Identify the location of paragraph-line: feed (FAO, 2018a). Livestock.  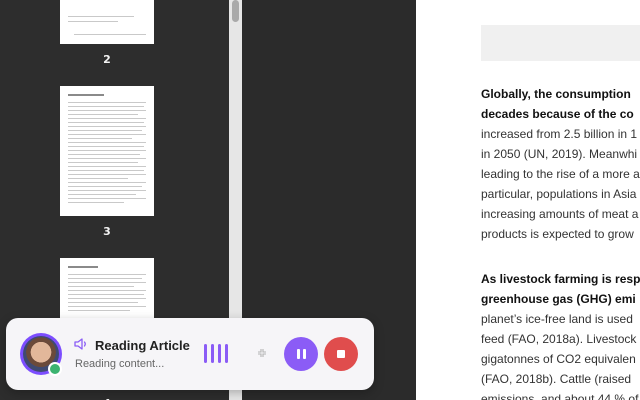
(559, 339).